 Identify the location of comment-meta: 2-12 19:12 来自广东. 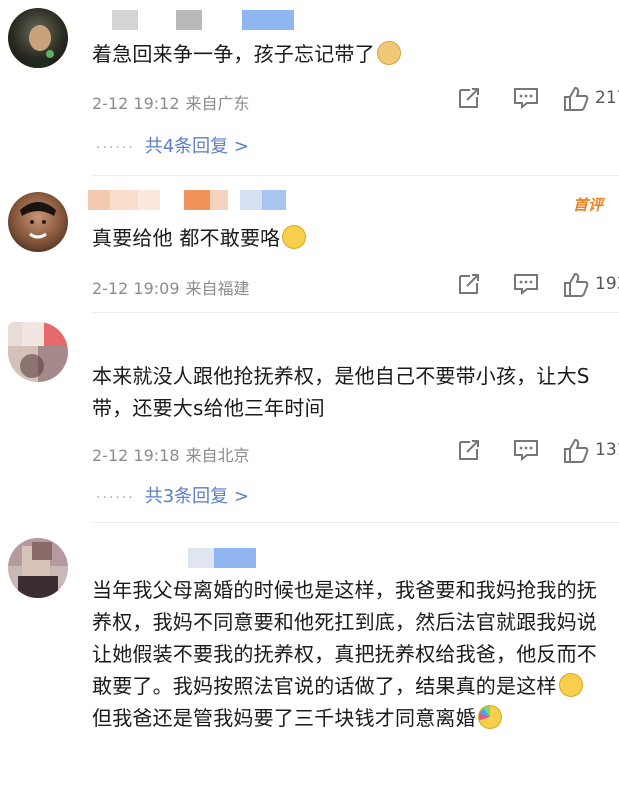
(171, 102).